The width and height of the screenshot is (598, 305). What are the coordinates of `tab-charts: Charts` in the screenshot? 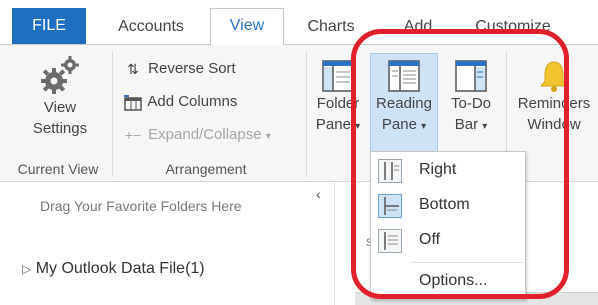 It's located at (331, 27).